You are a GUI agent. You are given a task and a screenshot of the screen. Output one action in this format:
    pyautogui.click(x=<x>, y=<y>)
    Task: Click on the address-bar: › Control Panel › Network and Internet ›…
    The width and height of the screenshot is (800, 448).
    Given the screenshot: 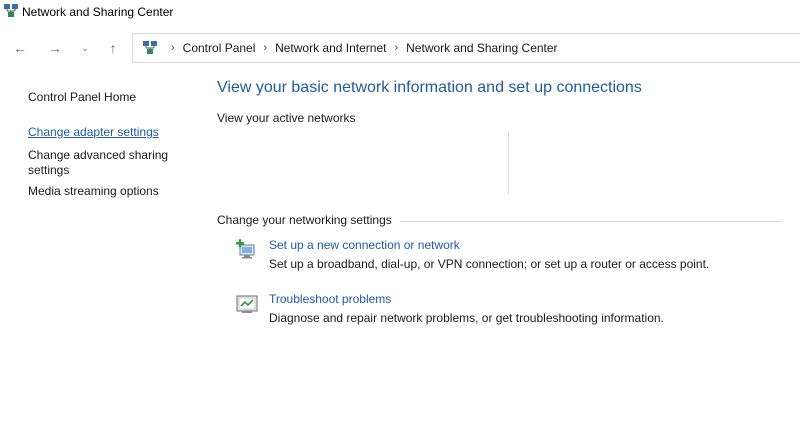 What is the action you would take?
    pyautogui.click(x=466, y=48)
    